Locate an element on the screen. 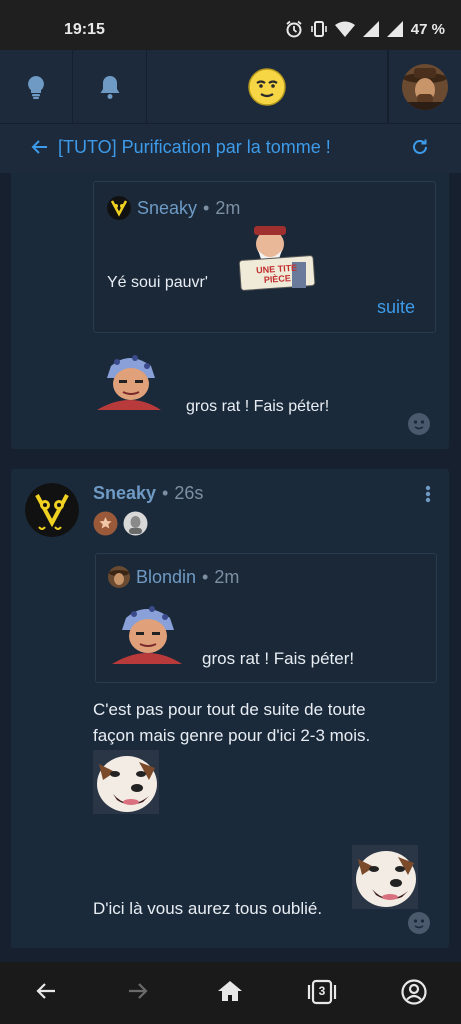 The image size is (461, 1024). lightbulb-icon is located at coordinates (36, 87).